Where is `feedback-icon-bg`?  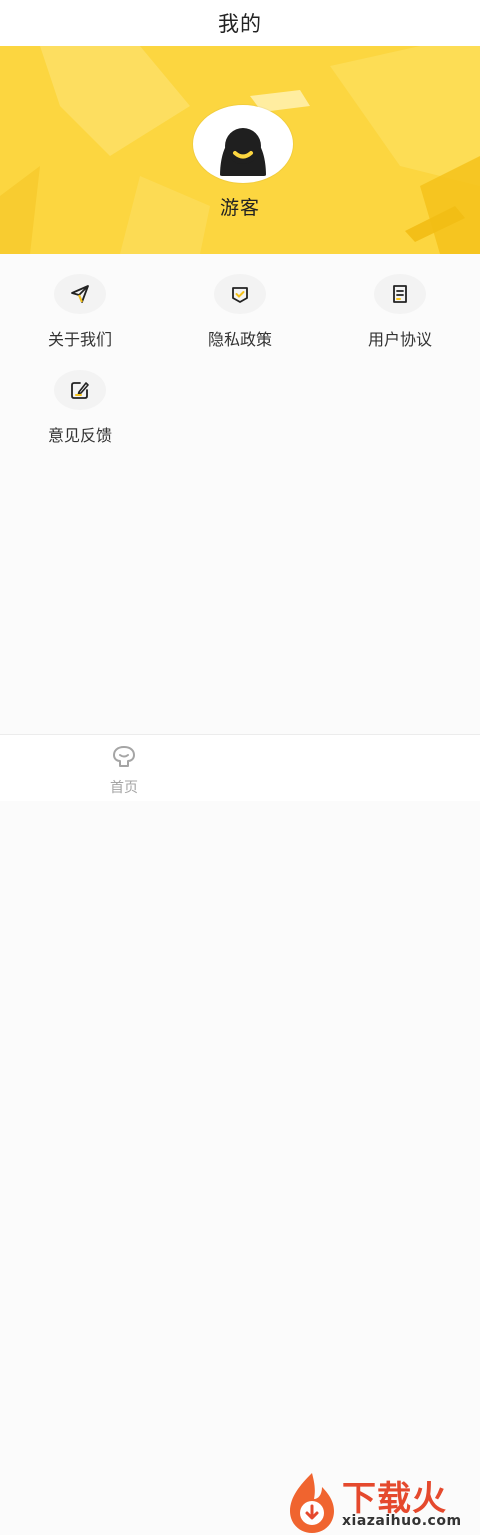 feedback-icon-bg is located at coordinates (80, 390).